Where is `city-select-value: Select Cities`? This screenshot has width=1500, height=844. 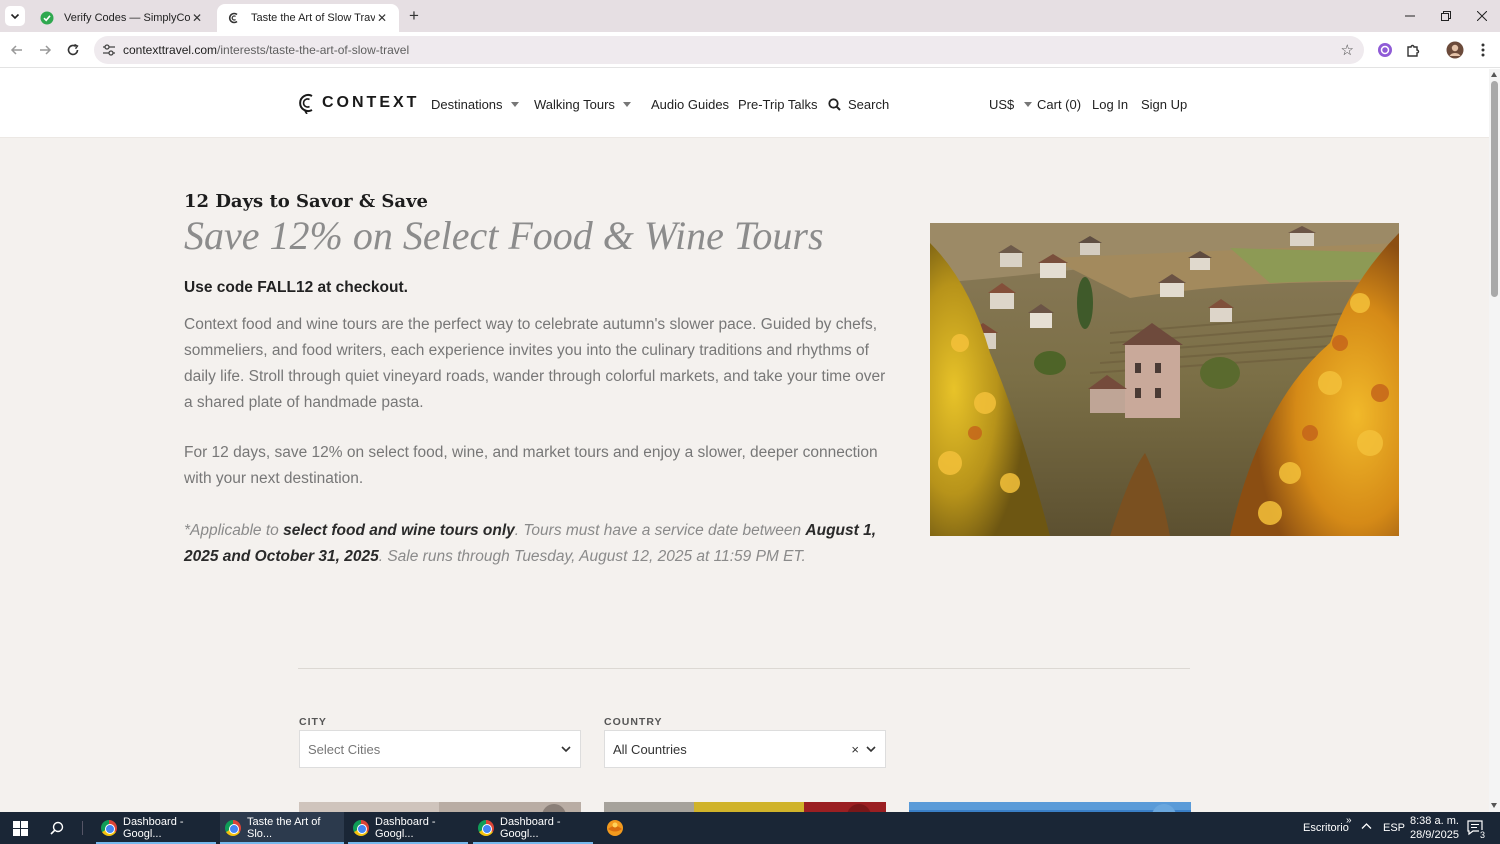
city-select-value: Select Cities is located at coordinates (344, 749).